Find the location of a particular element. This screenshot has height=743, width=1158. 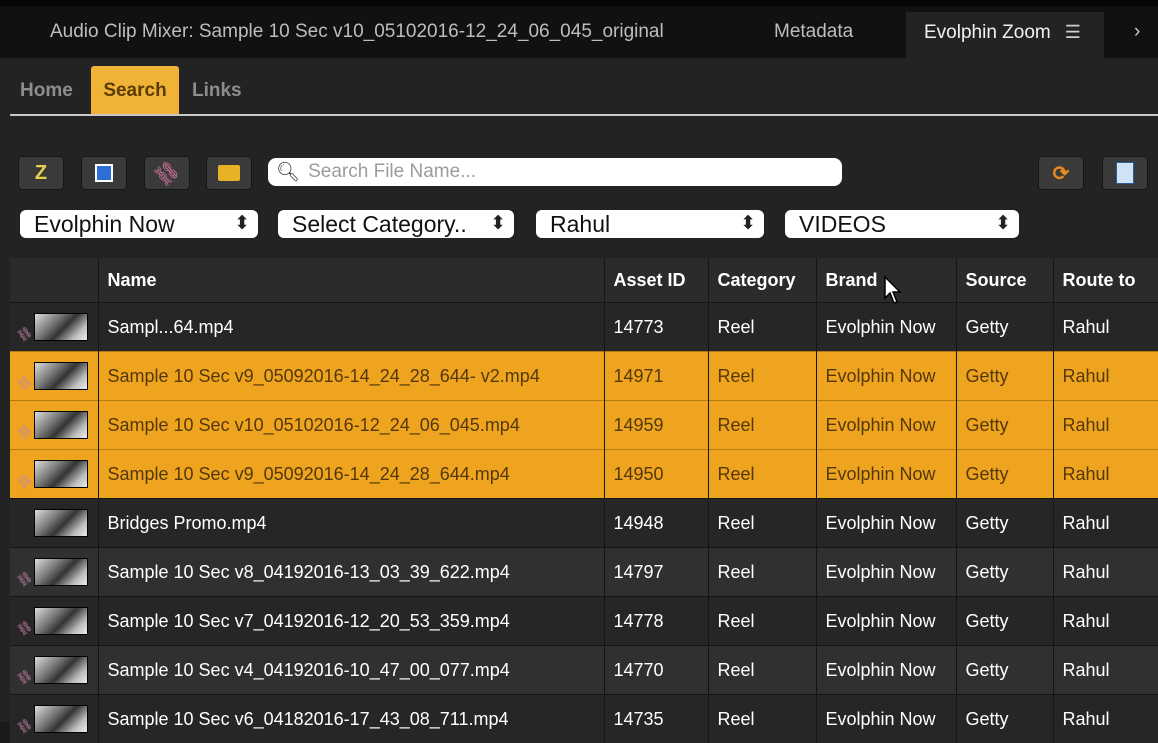

refresh-button: ⟳ is located at coordinates (1061, 173).